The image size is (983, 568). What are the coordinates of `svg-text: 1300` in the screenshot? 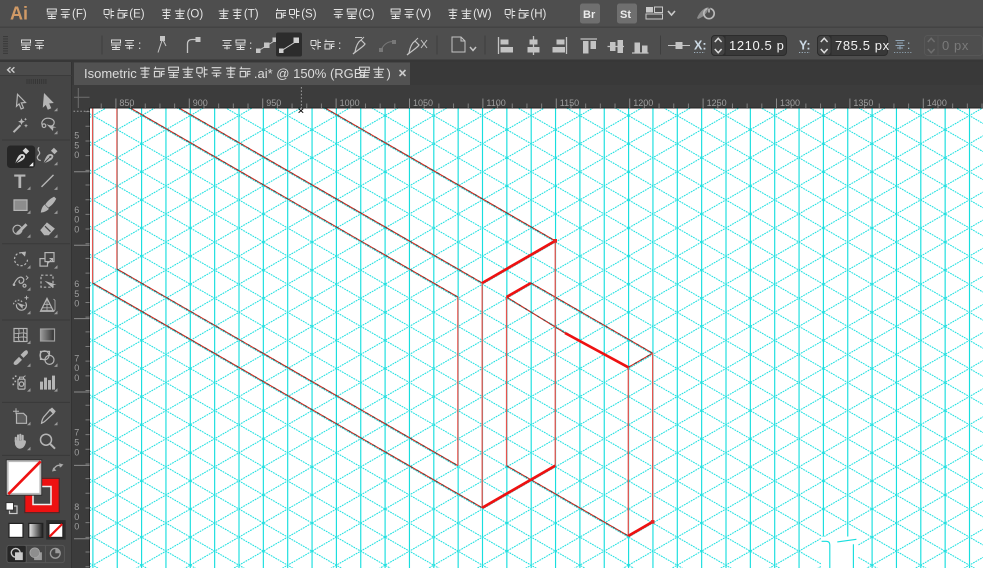 It's located at (790, 103).